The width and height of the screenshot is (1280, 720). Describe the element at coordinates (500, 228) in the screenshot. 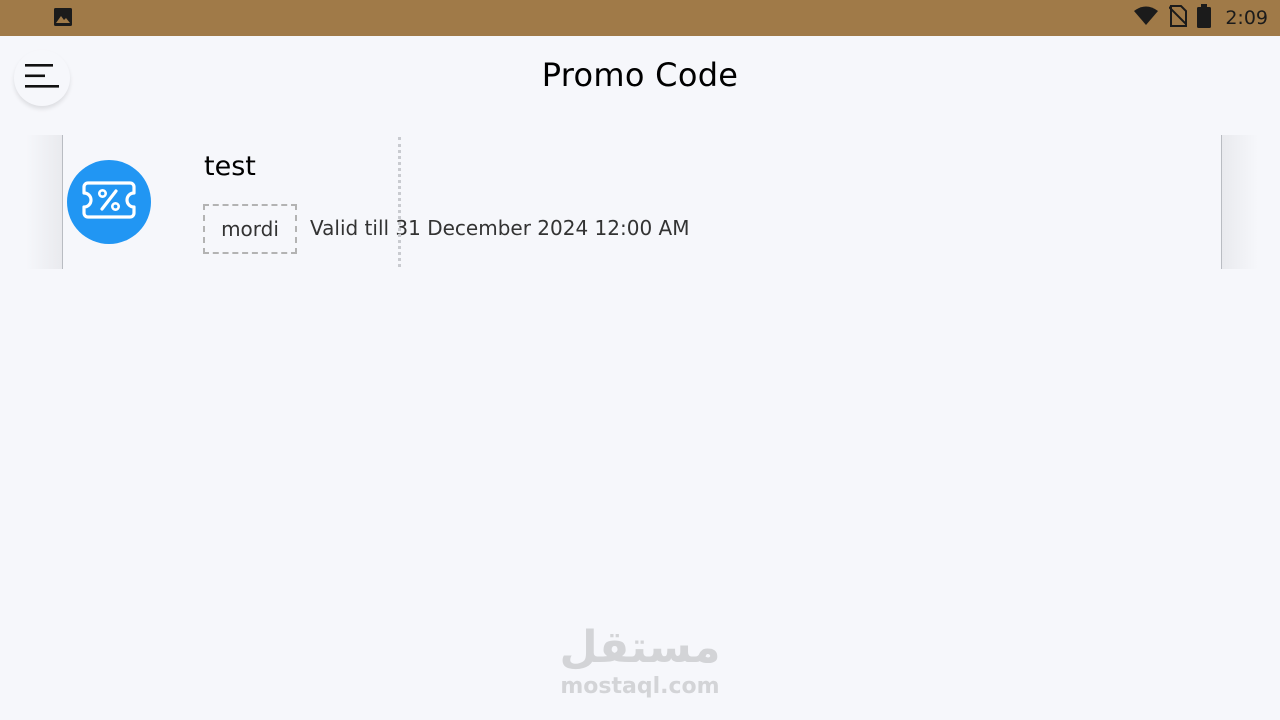

I see `promo-valid-till: Valid till 31 December 2024 12:00 AM` at that location.